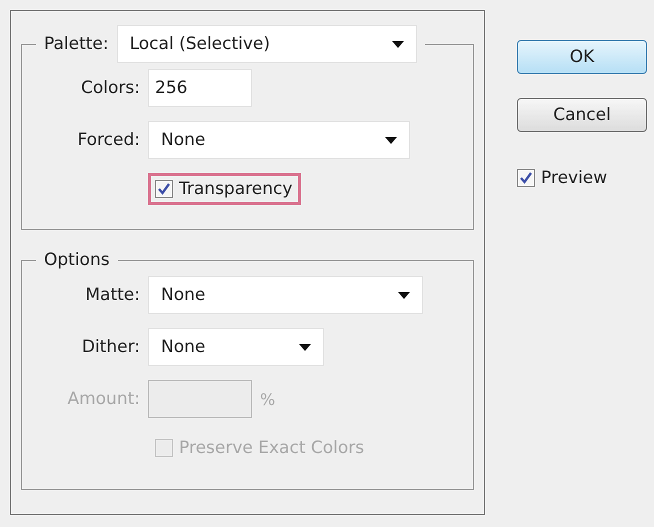  Describe the element at coordinates (103, 399) in the screenshot. I see `field-label: Amount:` at that location.